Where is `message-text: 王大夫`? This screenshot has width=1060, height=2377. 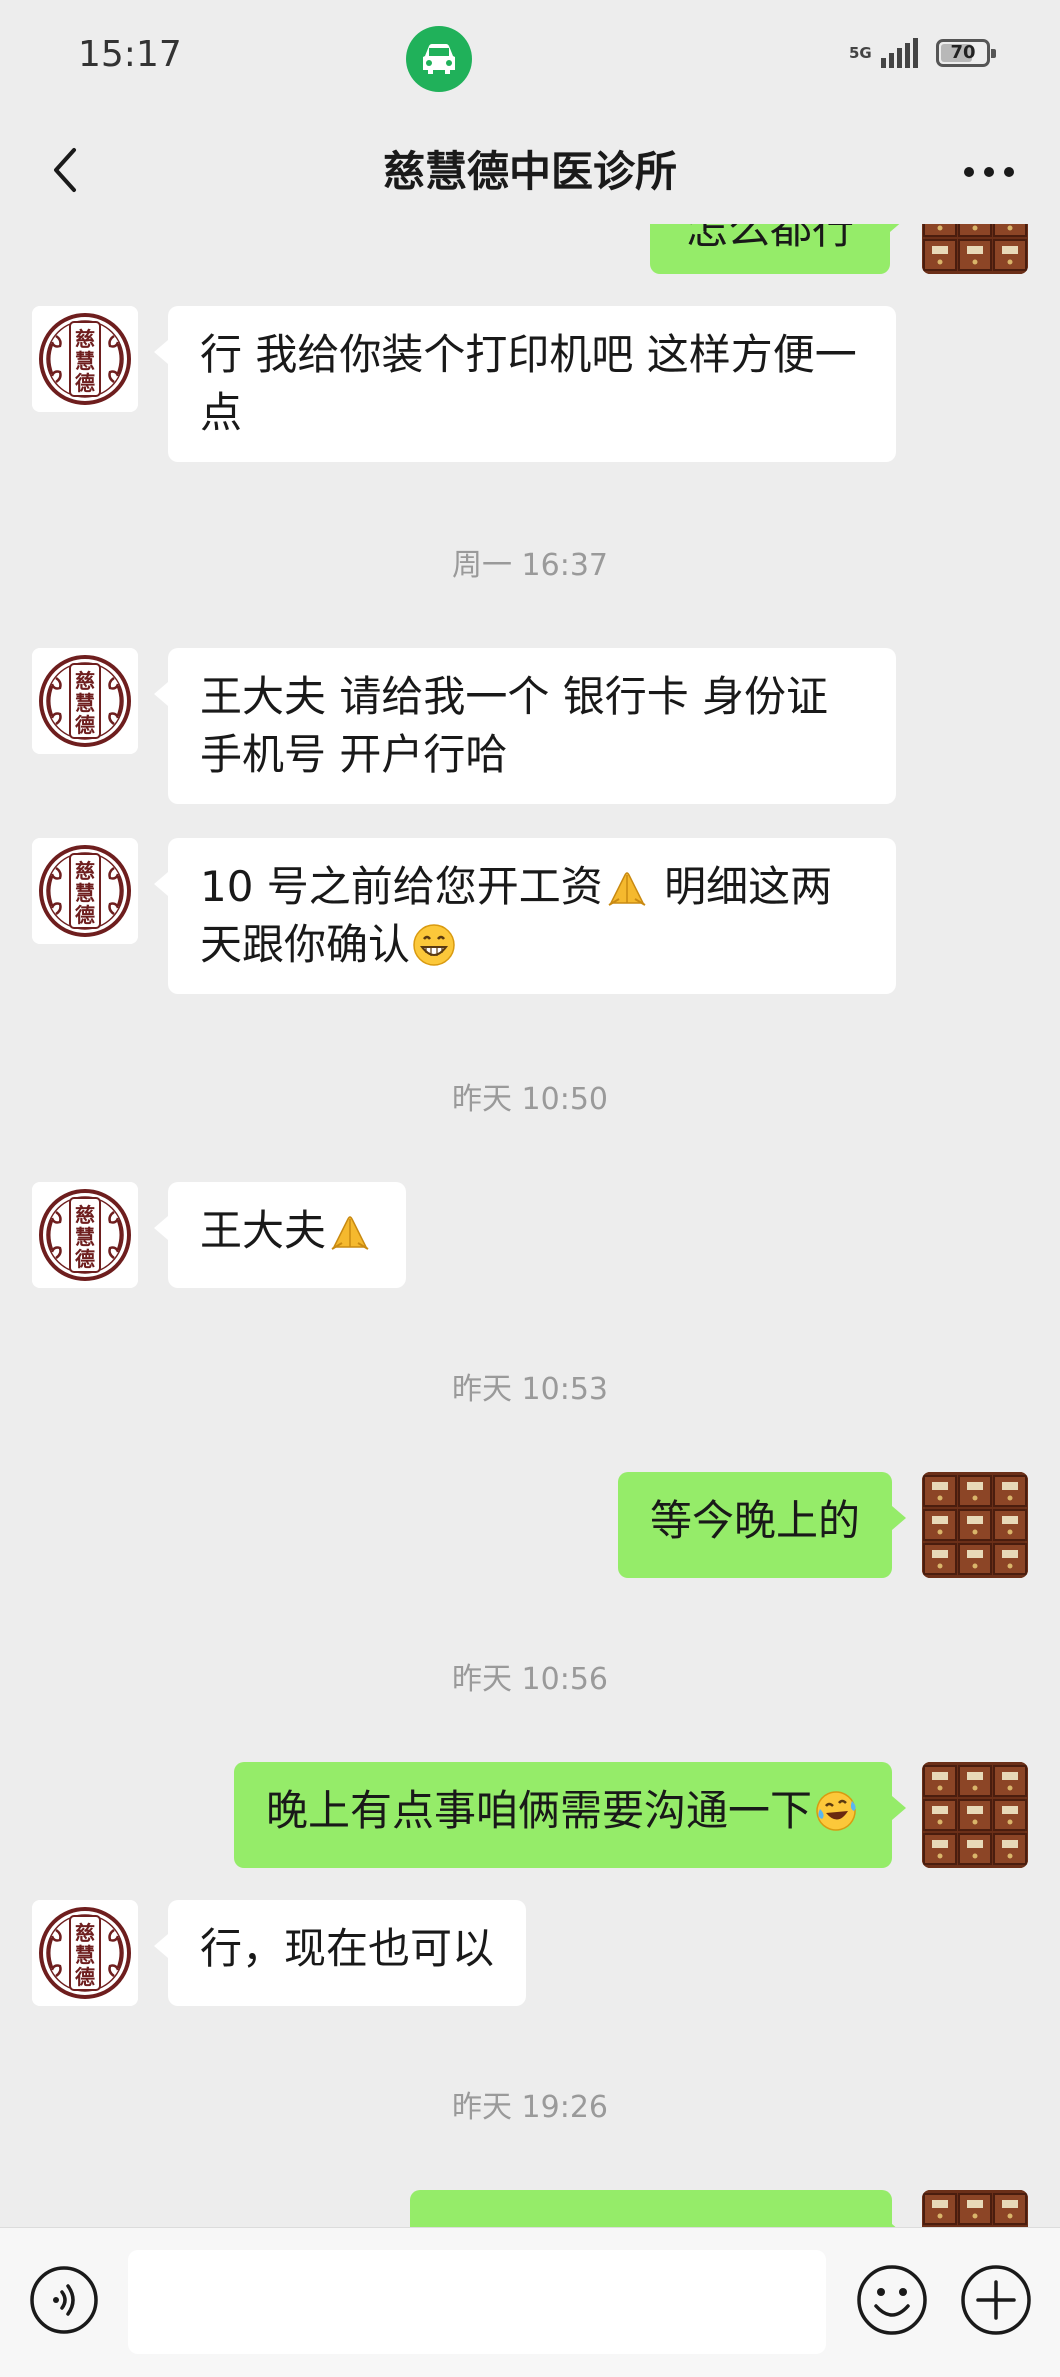 message-text: 王大夫 is located at coordinates (263, 1230).